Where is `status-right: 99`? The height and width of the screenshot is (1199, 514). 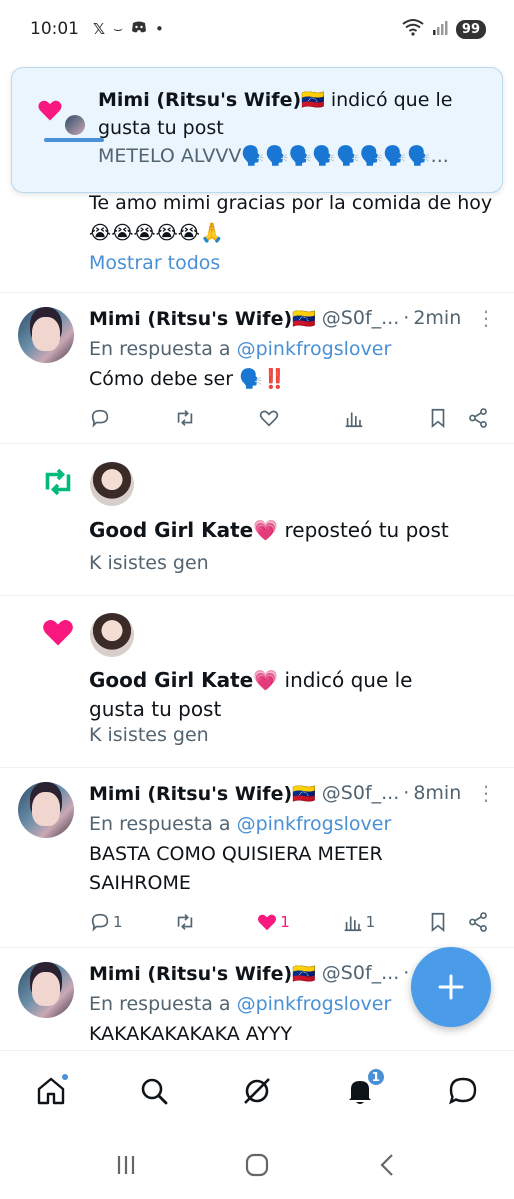 status-right: 99 is located at coordinates (444, 29).